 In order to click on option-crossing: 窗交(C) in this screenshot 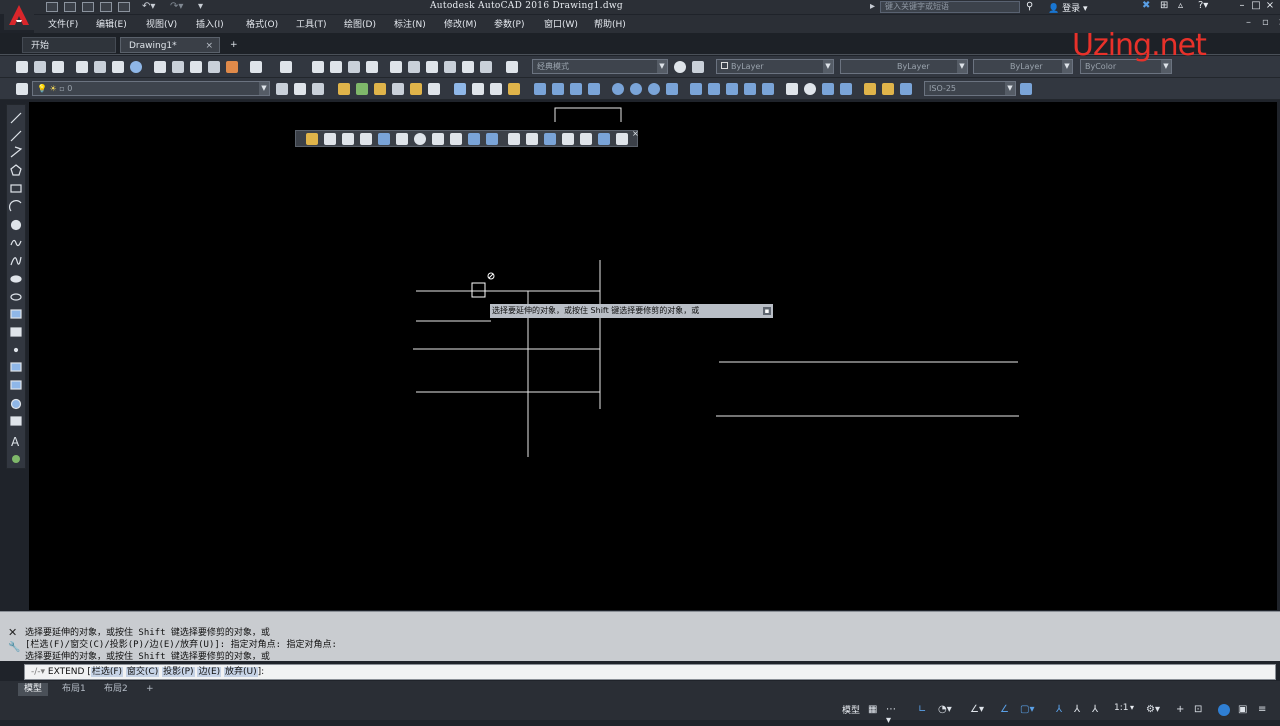, I will do `click(142, 672)`.